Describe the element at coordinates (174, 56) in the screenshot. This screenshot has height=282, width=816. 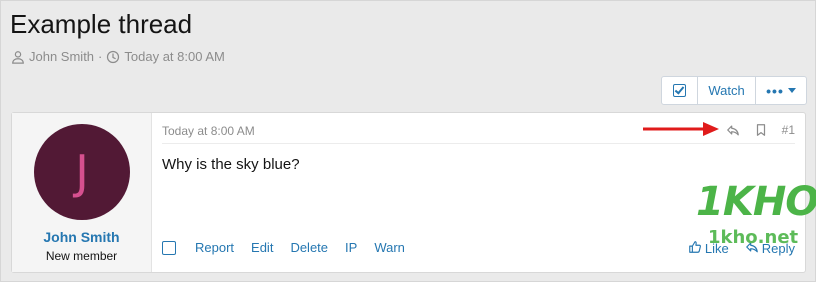
I see `thread-date-link: Today at 8:00 AM` at that location.